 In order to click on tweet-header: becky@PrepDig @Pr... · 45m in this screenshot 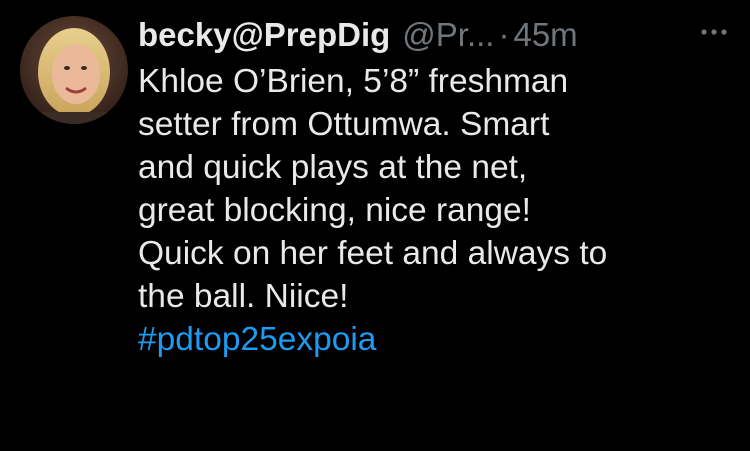, I will do `click(438, 35)`.